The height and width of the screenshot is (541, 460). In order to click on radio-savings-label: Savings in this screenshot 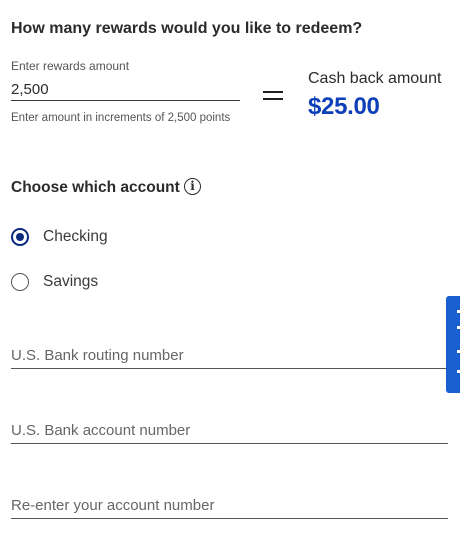, I will do `click(71, 281)`.